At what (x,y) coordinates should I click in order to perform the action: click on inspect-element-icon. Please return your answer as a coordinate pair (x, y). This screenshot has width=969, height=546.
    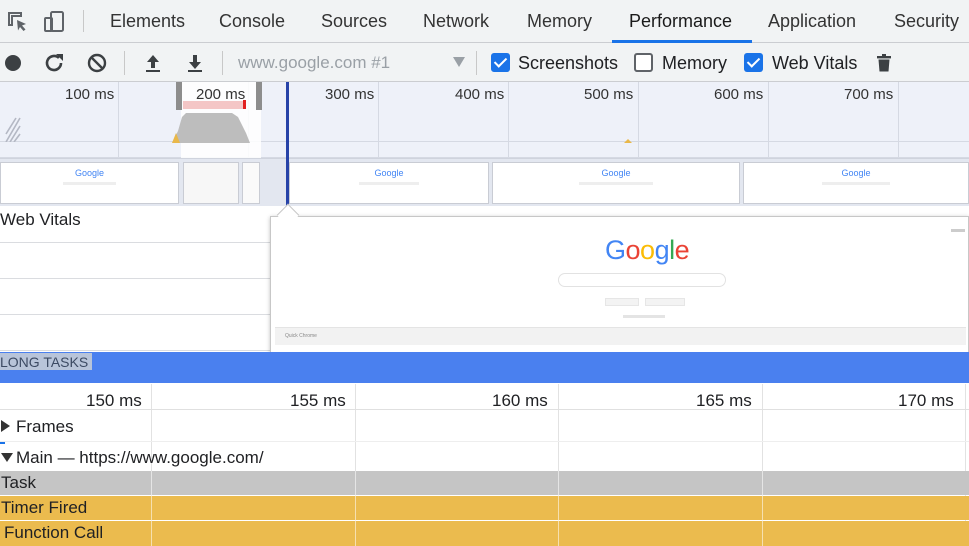
    Looking at the image, I should click on (18, 22).